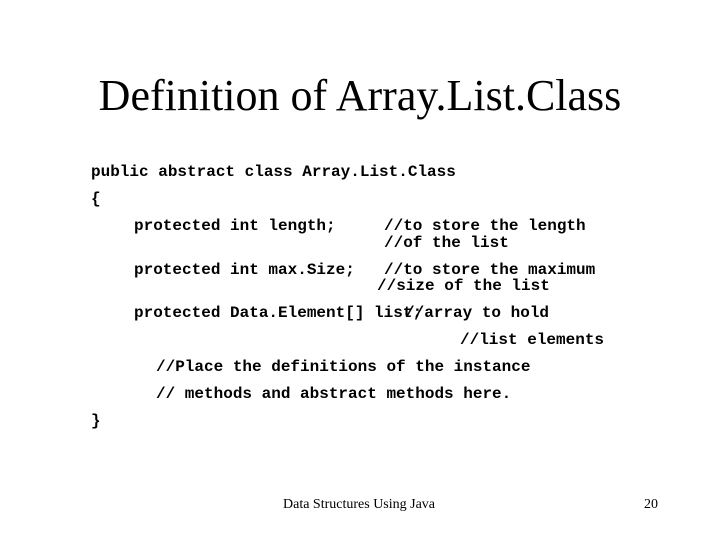 This screenshot has height=540, width=720. I want to click on code-class-declaration: public abstract class Array.List.Class, so click(273, 172).